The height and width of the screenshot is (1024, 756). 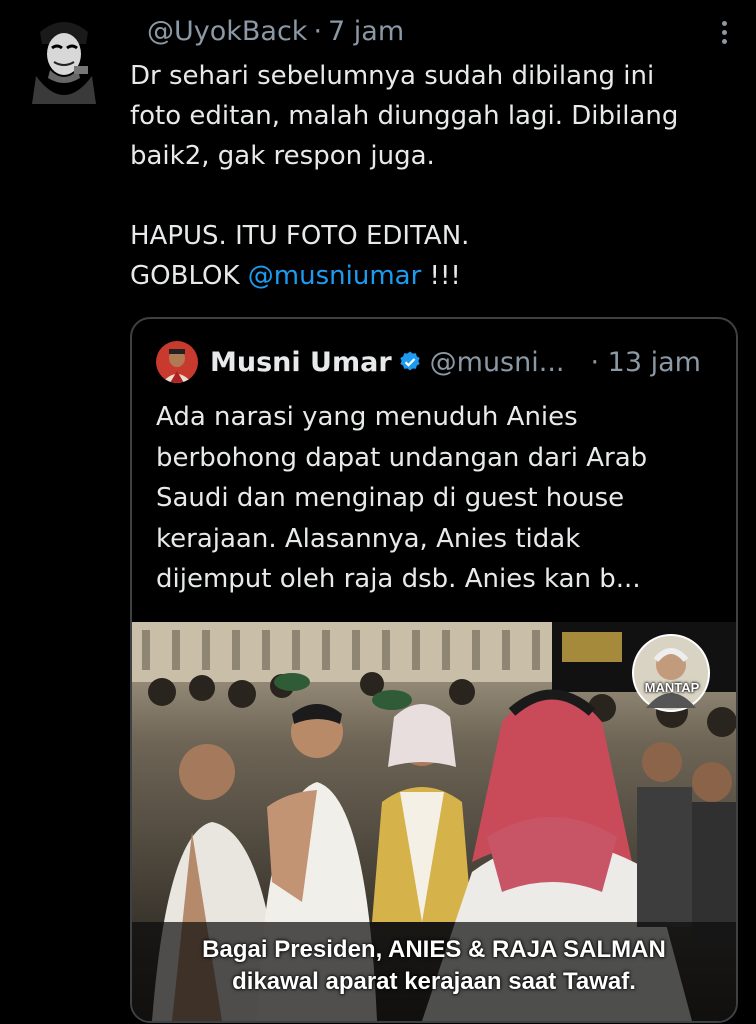 What do you see at coordinates (441, 276) in the screenshot?
I see `tweet-text-suffix: !!!` at bounding box center [441, 276].